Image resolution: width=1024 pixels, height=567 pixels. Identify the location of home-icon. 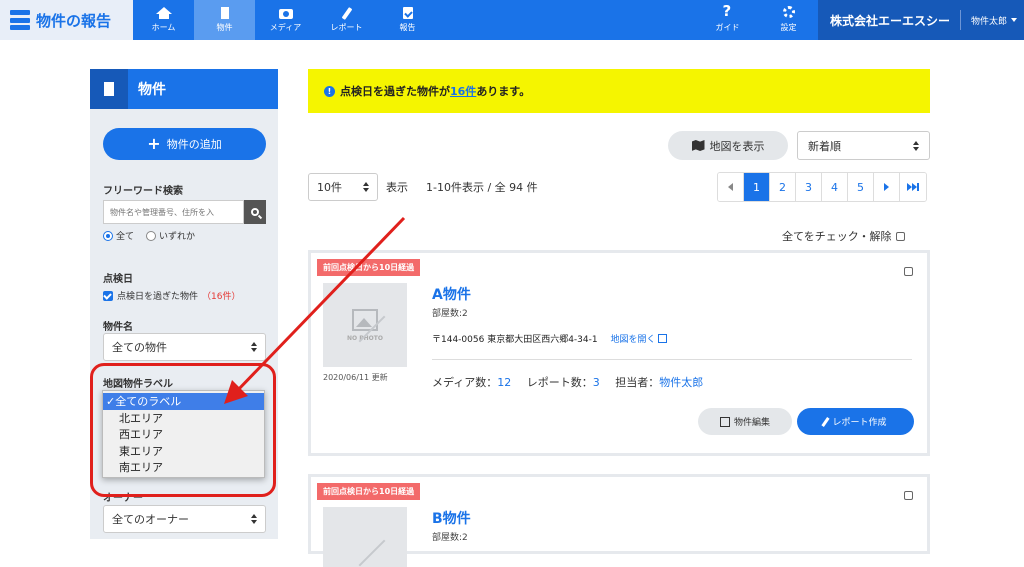
(163, 13).